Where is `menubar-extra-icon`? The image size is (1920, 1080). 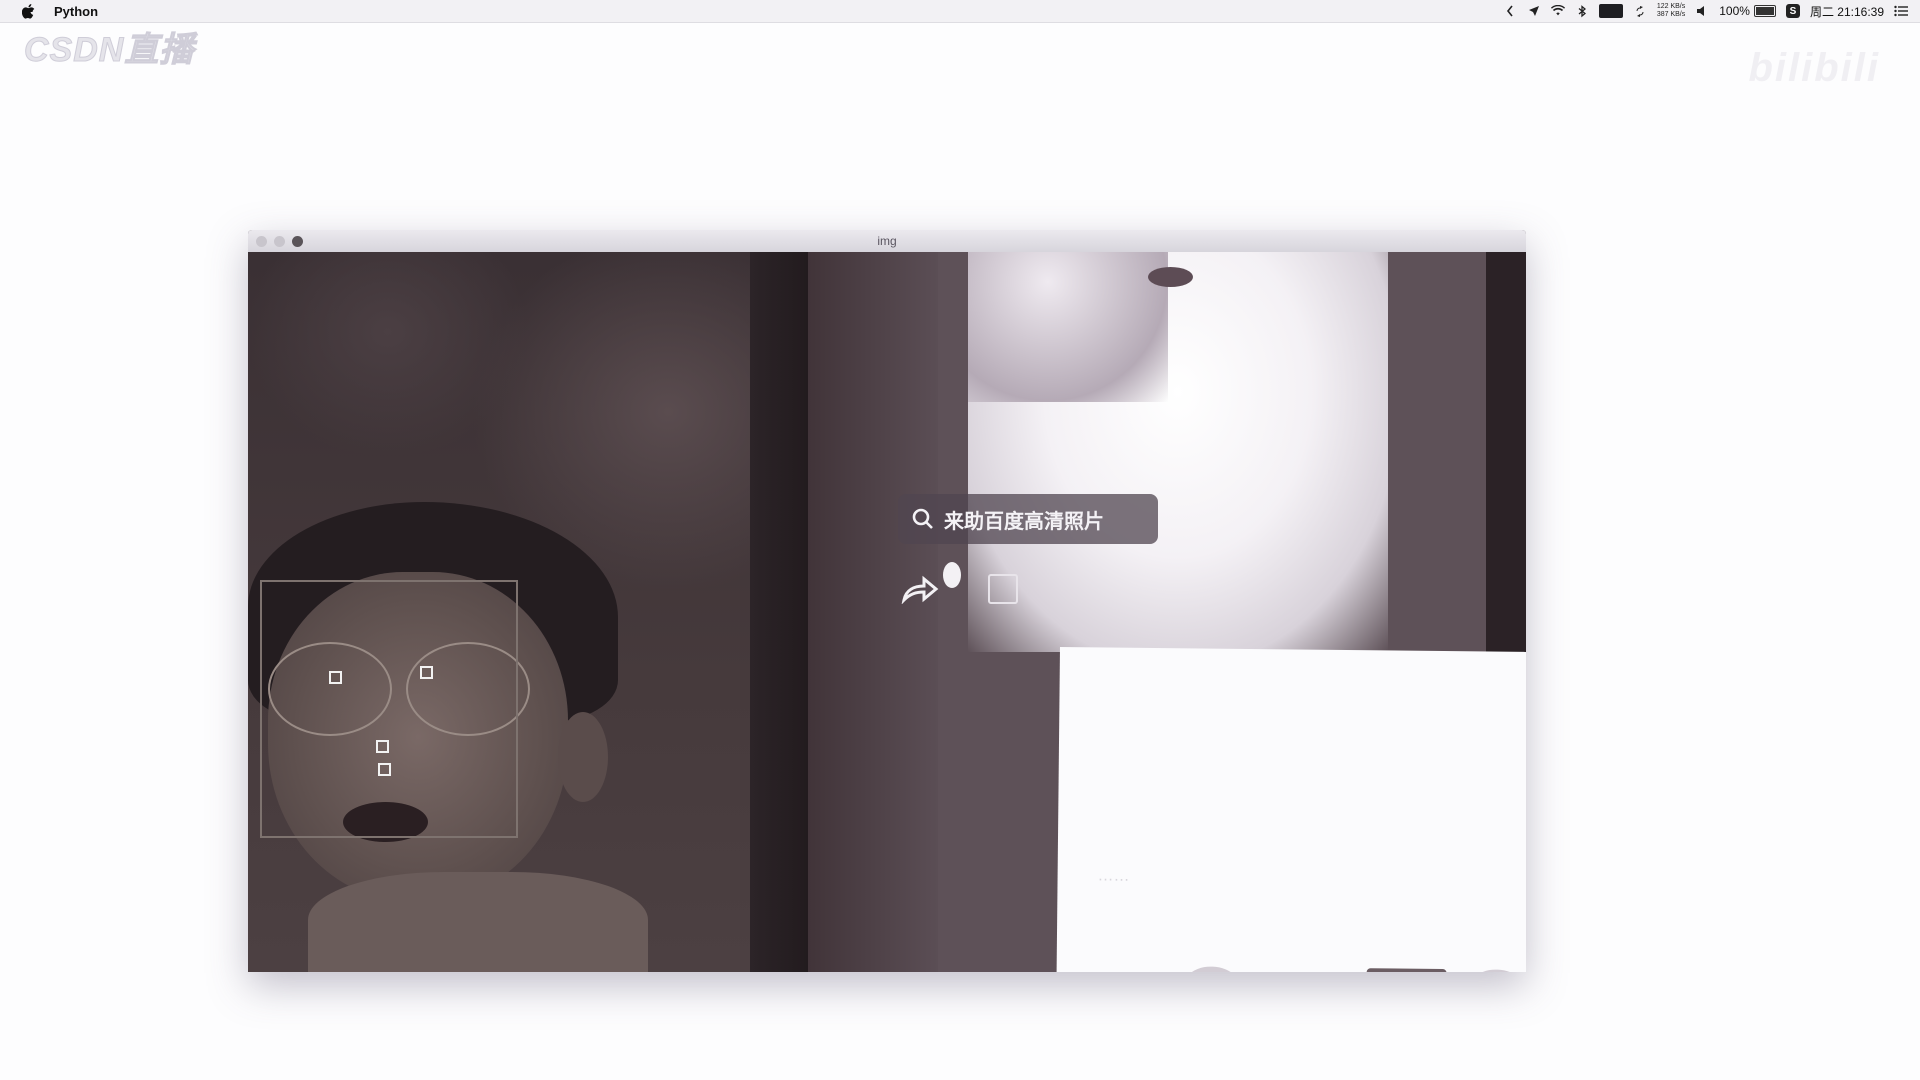 menubar-extra-icon is located at coordinates (1610, 11).